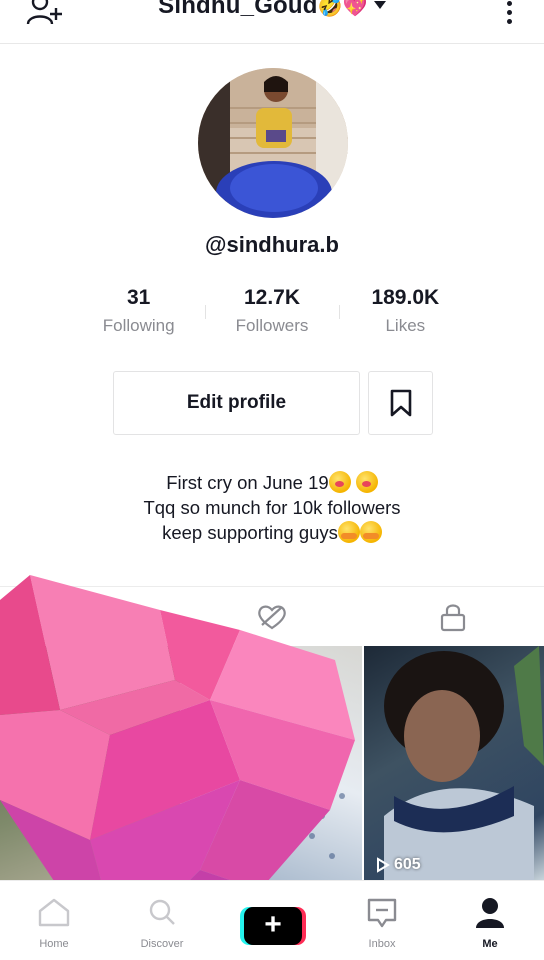  I want to click on bio-line: First cry on June 19, so click(272, 482).